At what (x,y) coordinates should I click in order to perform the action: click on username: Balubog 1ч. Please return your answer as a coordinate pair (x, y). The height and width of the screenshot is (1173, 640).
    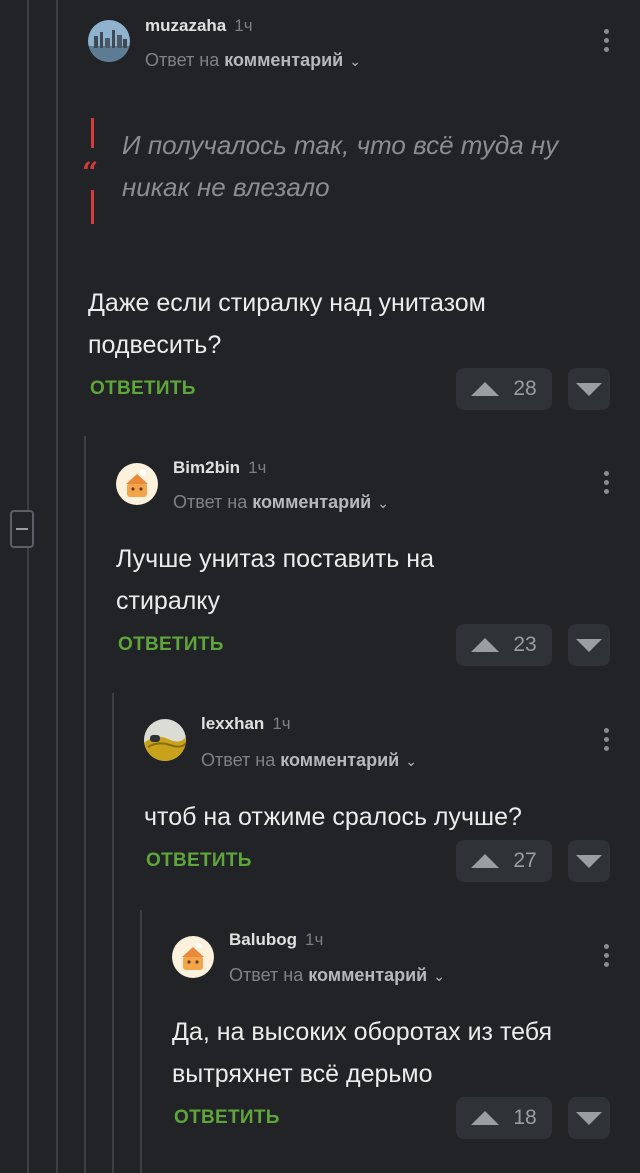
    Looking at the image, I should click on (276, 940).